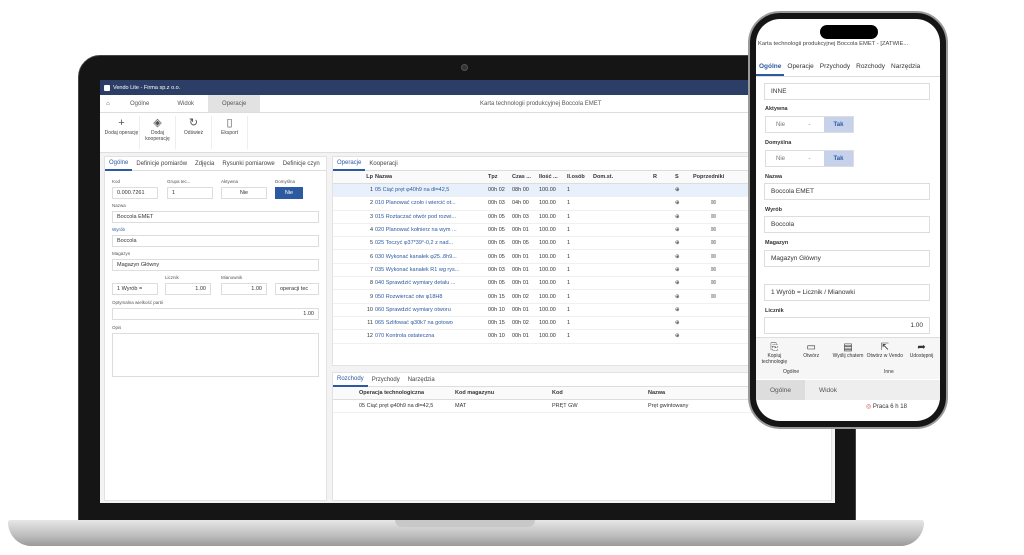  I want to click on phone-tab-operacje: Operacje, so click(800, 69).